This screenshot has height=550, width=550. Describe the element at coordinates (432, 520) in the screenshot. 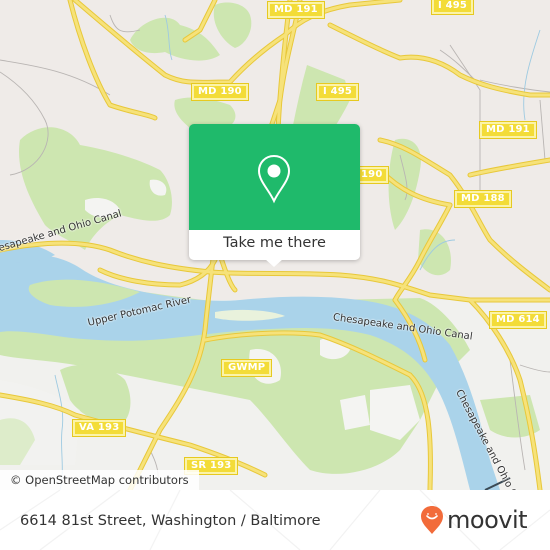

I see `moovit-pin-icon` at that location.